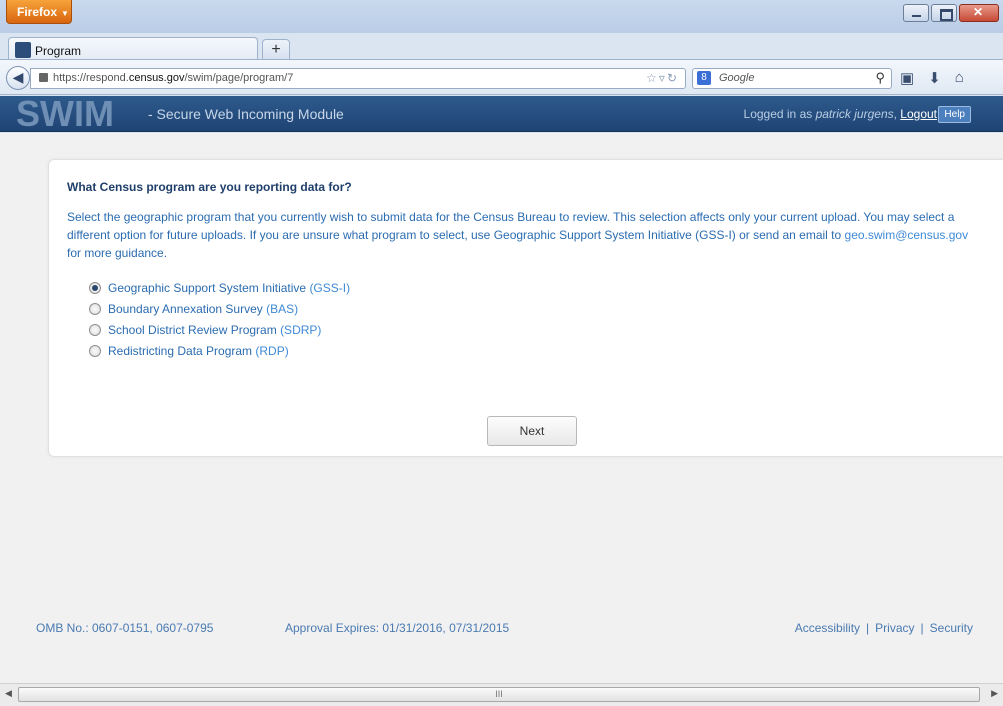 The image size is (1003, 706). I want to click on omb-number: OMB No.: 0607-0151, 0607-0795, so click(125, 628).